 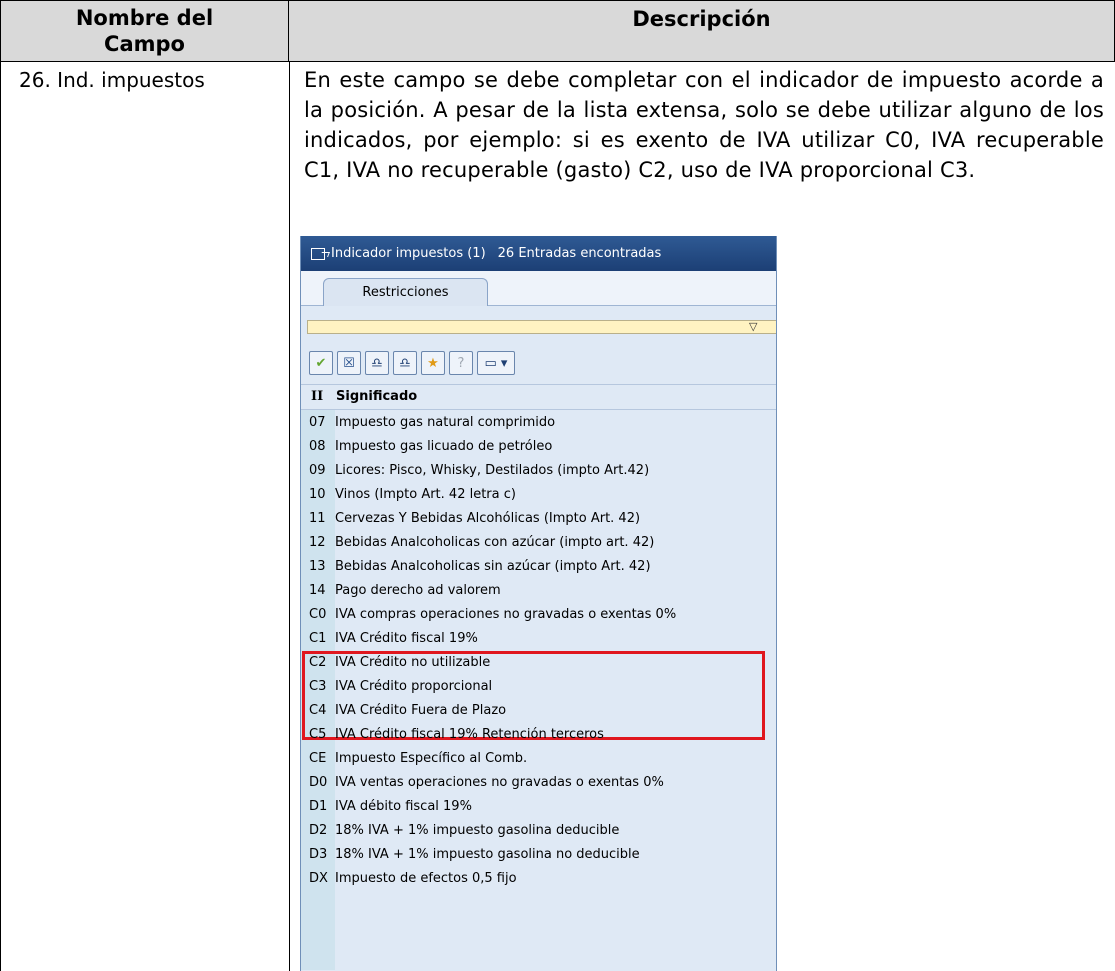 I want to click on list-item-key: D3, so click(x=318, y=854).